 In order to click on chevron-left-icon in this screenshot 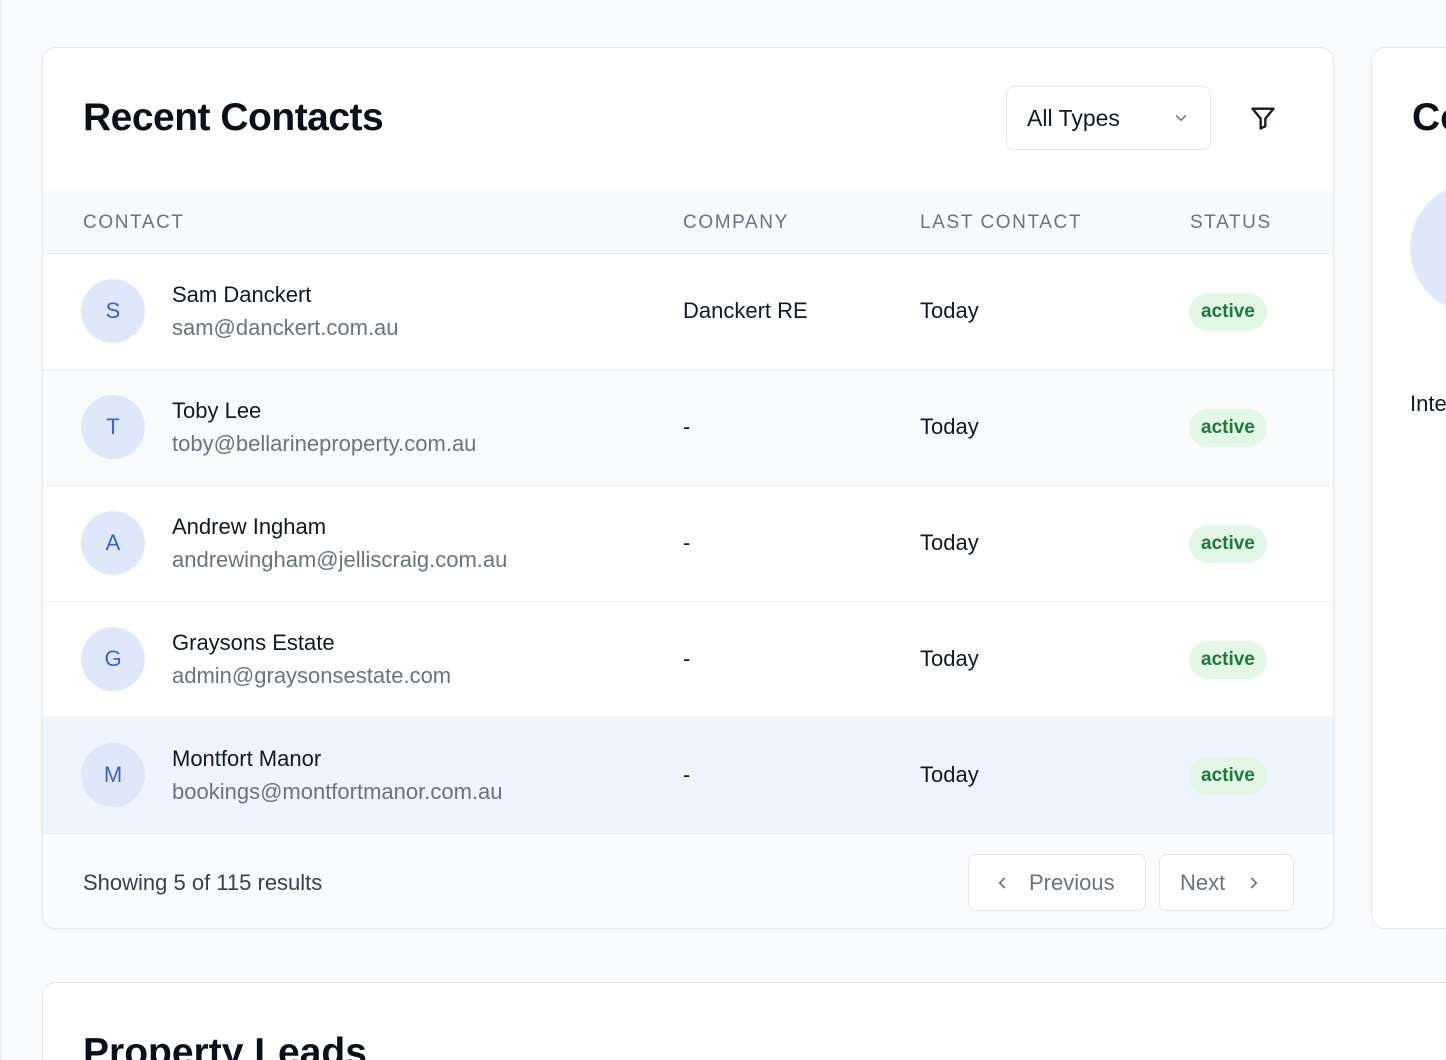, I will do `click(1002, 882)`.